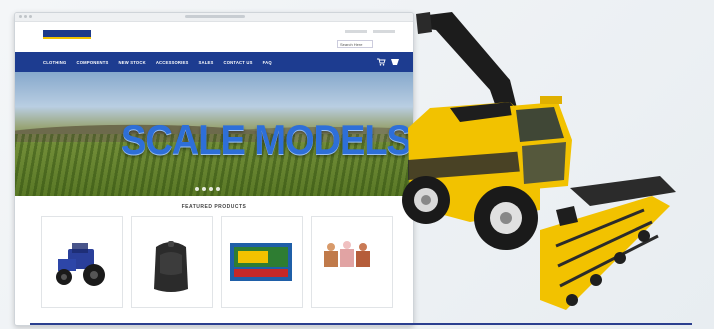  What do you see at coordinates (356, 31) in the screenshot?
I see `header-link-account` at bounding box center [356, 31].